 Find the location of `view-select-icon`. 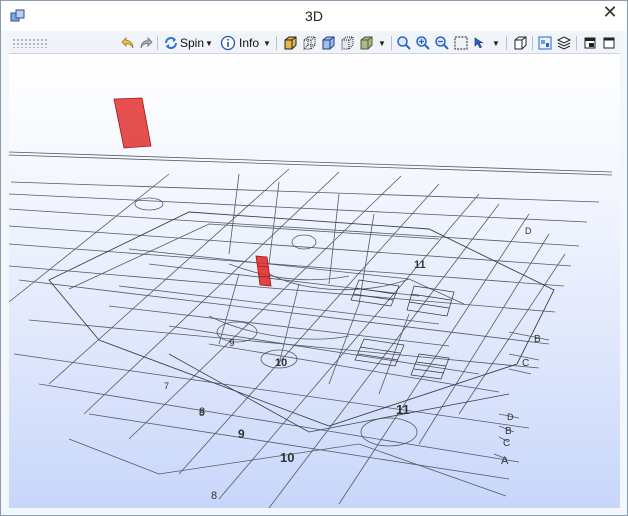

view-select-icon is located at coordinates (544, 43).